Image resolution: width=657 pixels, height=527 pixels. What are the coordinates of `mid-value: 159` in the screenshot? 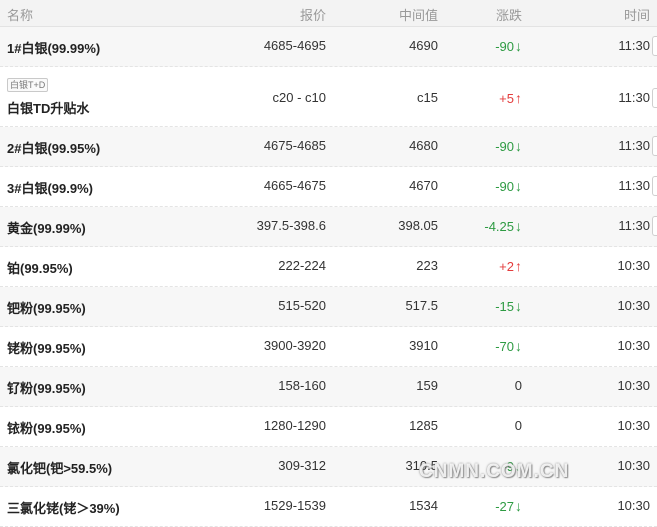 It's located at (427, 385).